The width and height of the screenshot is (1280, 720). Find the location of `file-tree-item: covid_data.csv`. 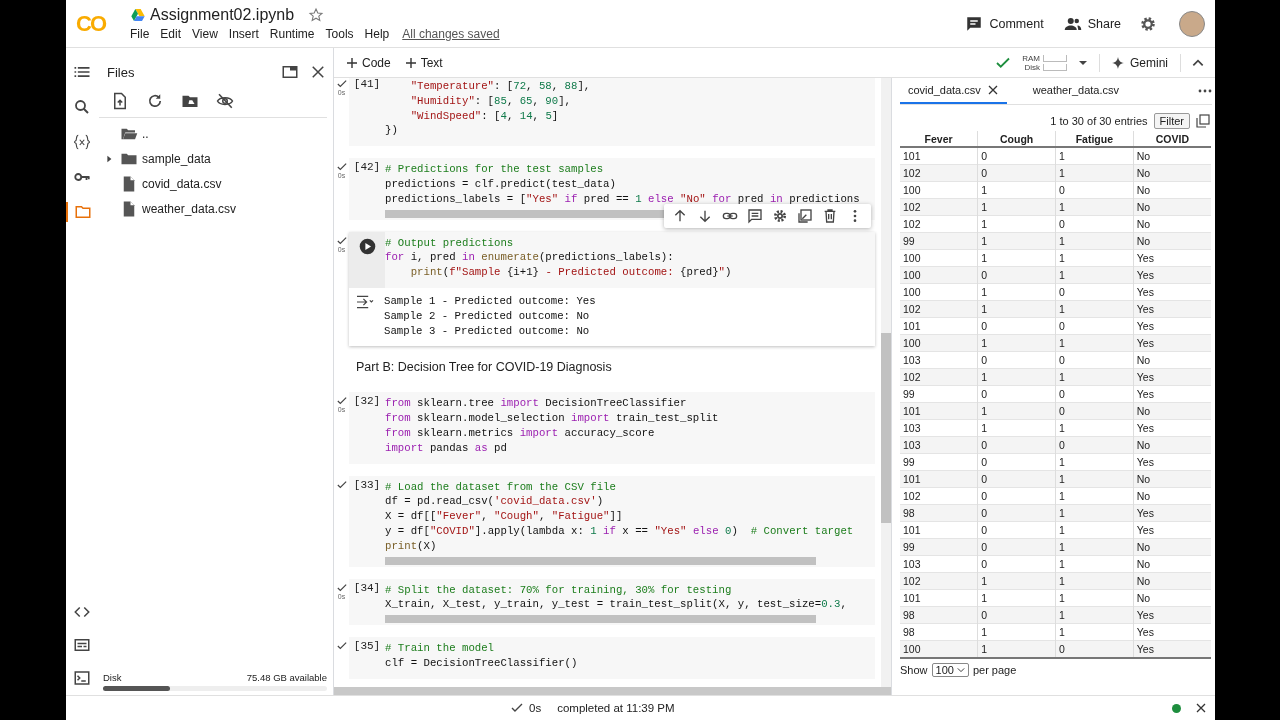

file-tree-item: covid_data.csv is located at coordinates (216, 183).